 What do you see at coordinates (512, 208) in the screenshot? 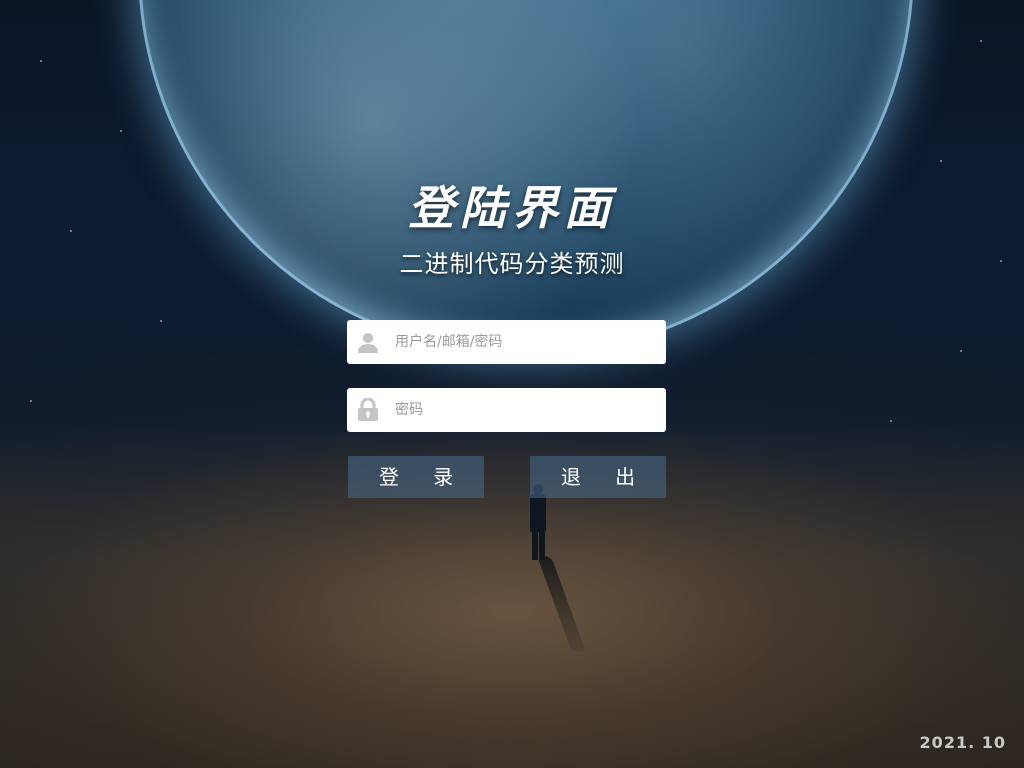
I see `page-title: 登陆界面` at bounding box center [512, 208].